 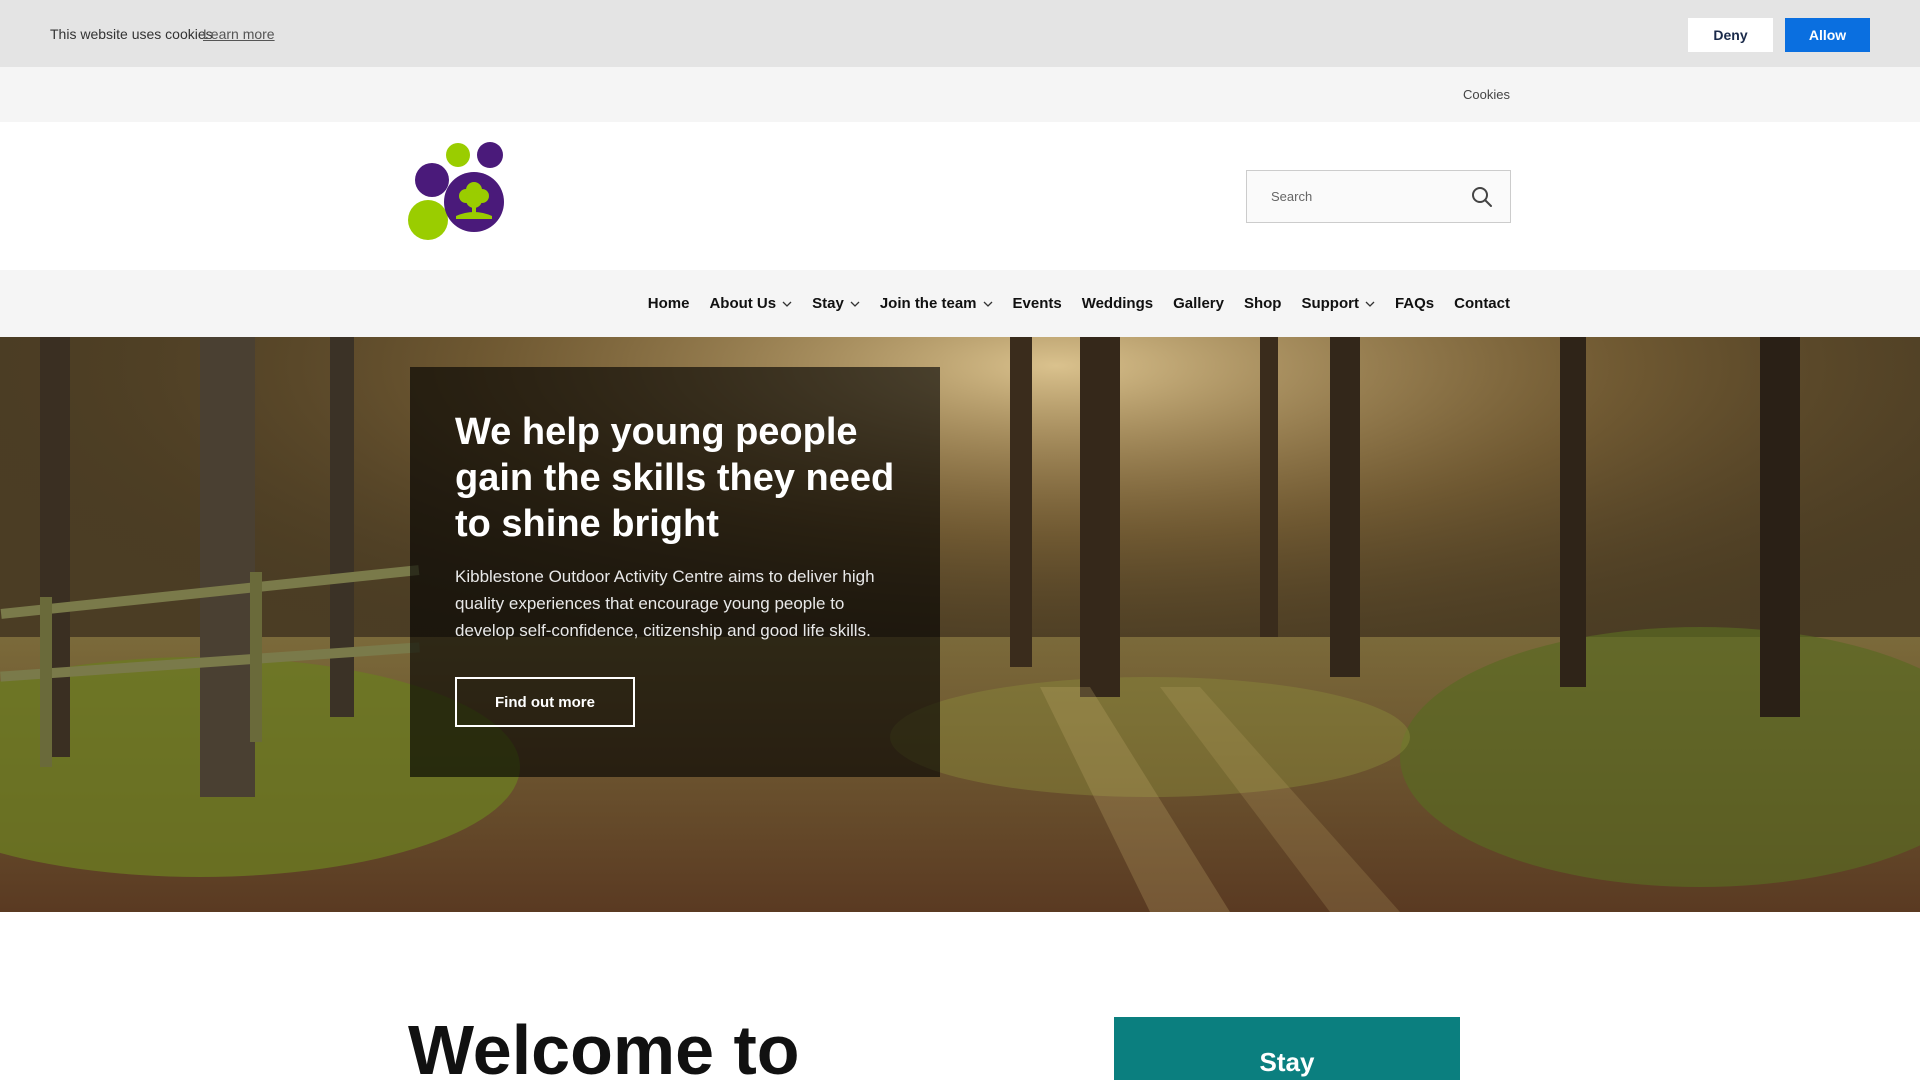 I want to click on nav-item-join-the-team: Join the team, so click(x=936, y=303).